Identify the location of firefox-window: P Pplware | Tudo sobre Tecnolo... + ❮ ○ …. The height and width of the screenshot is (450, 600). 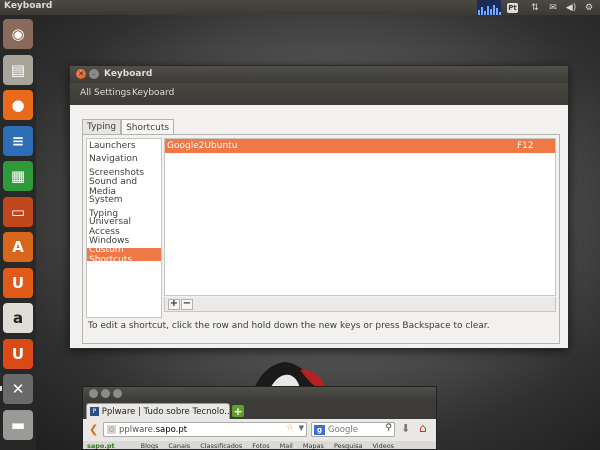
(259, 418).